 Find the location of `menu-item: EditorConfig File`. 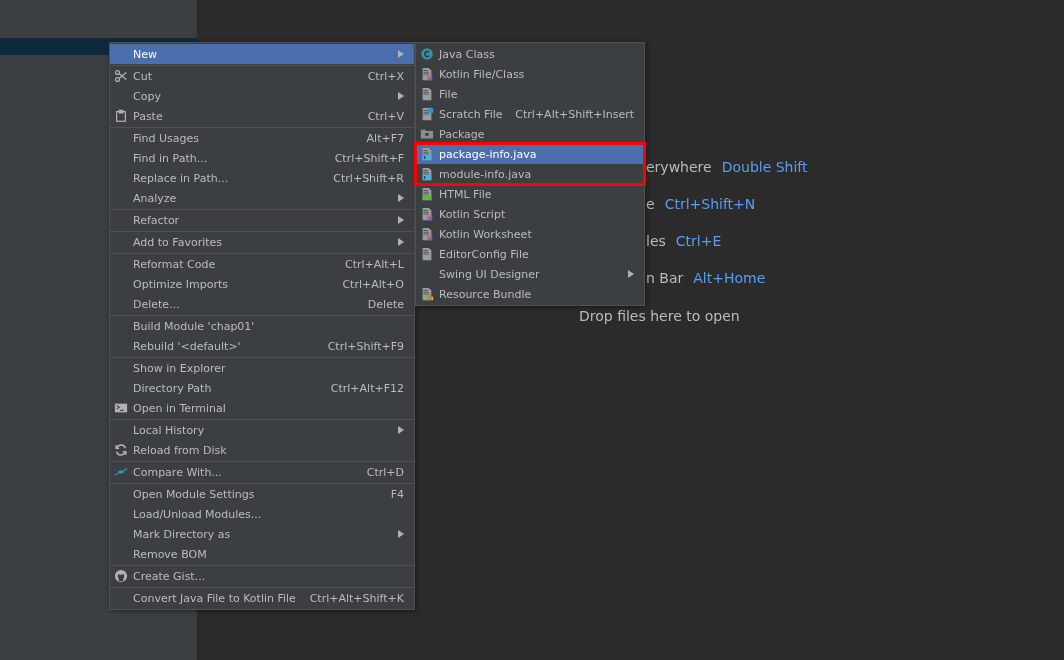

menu-item: EditorConfig File is located at coordinates (530, 254).